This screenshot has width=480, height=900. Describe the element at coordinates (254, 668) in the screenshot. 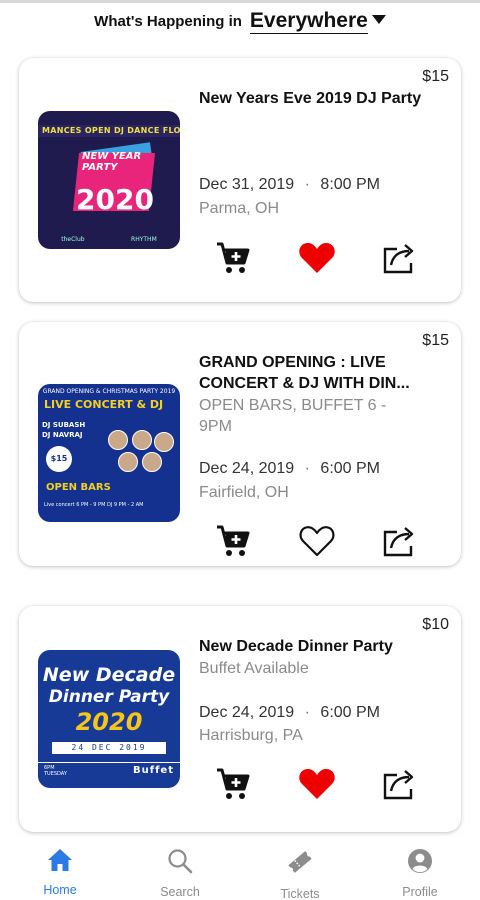

I see `event-subtitle: Buffet Available` at that location.